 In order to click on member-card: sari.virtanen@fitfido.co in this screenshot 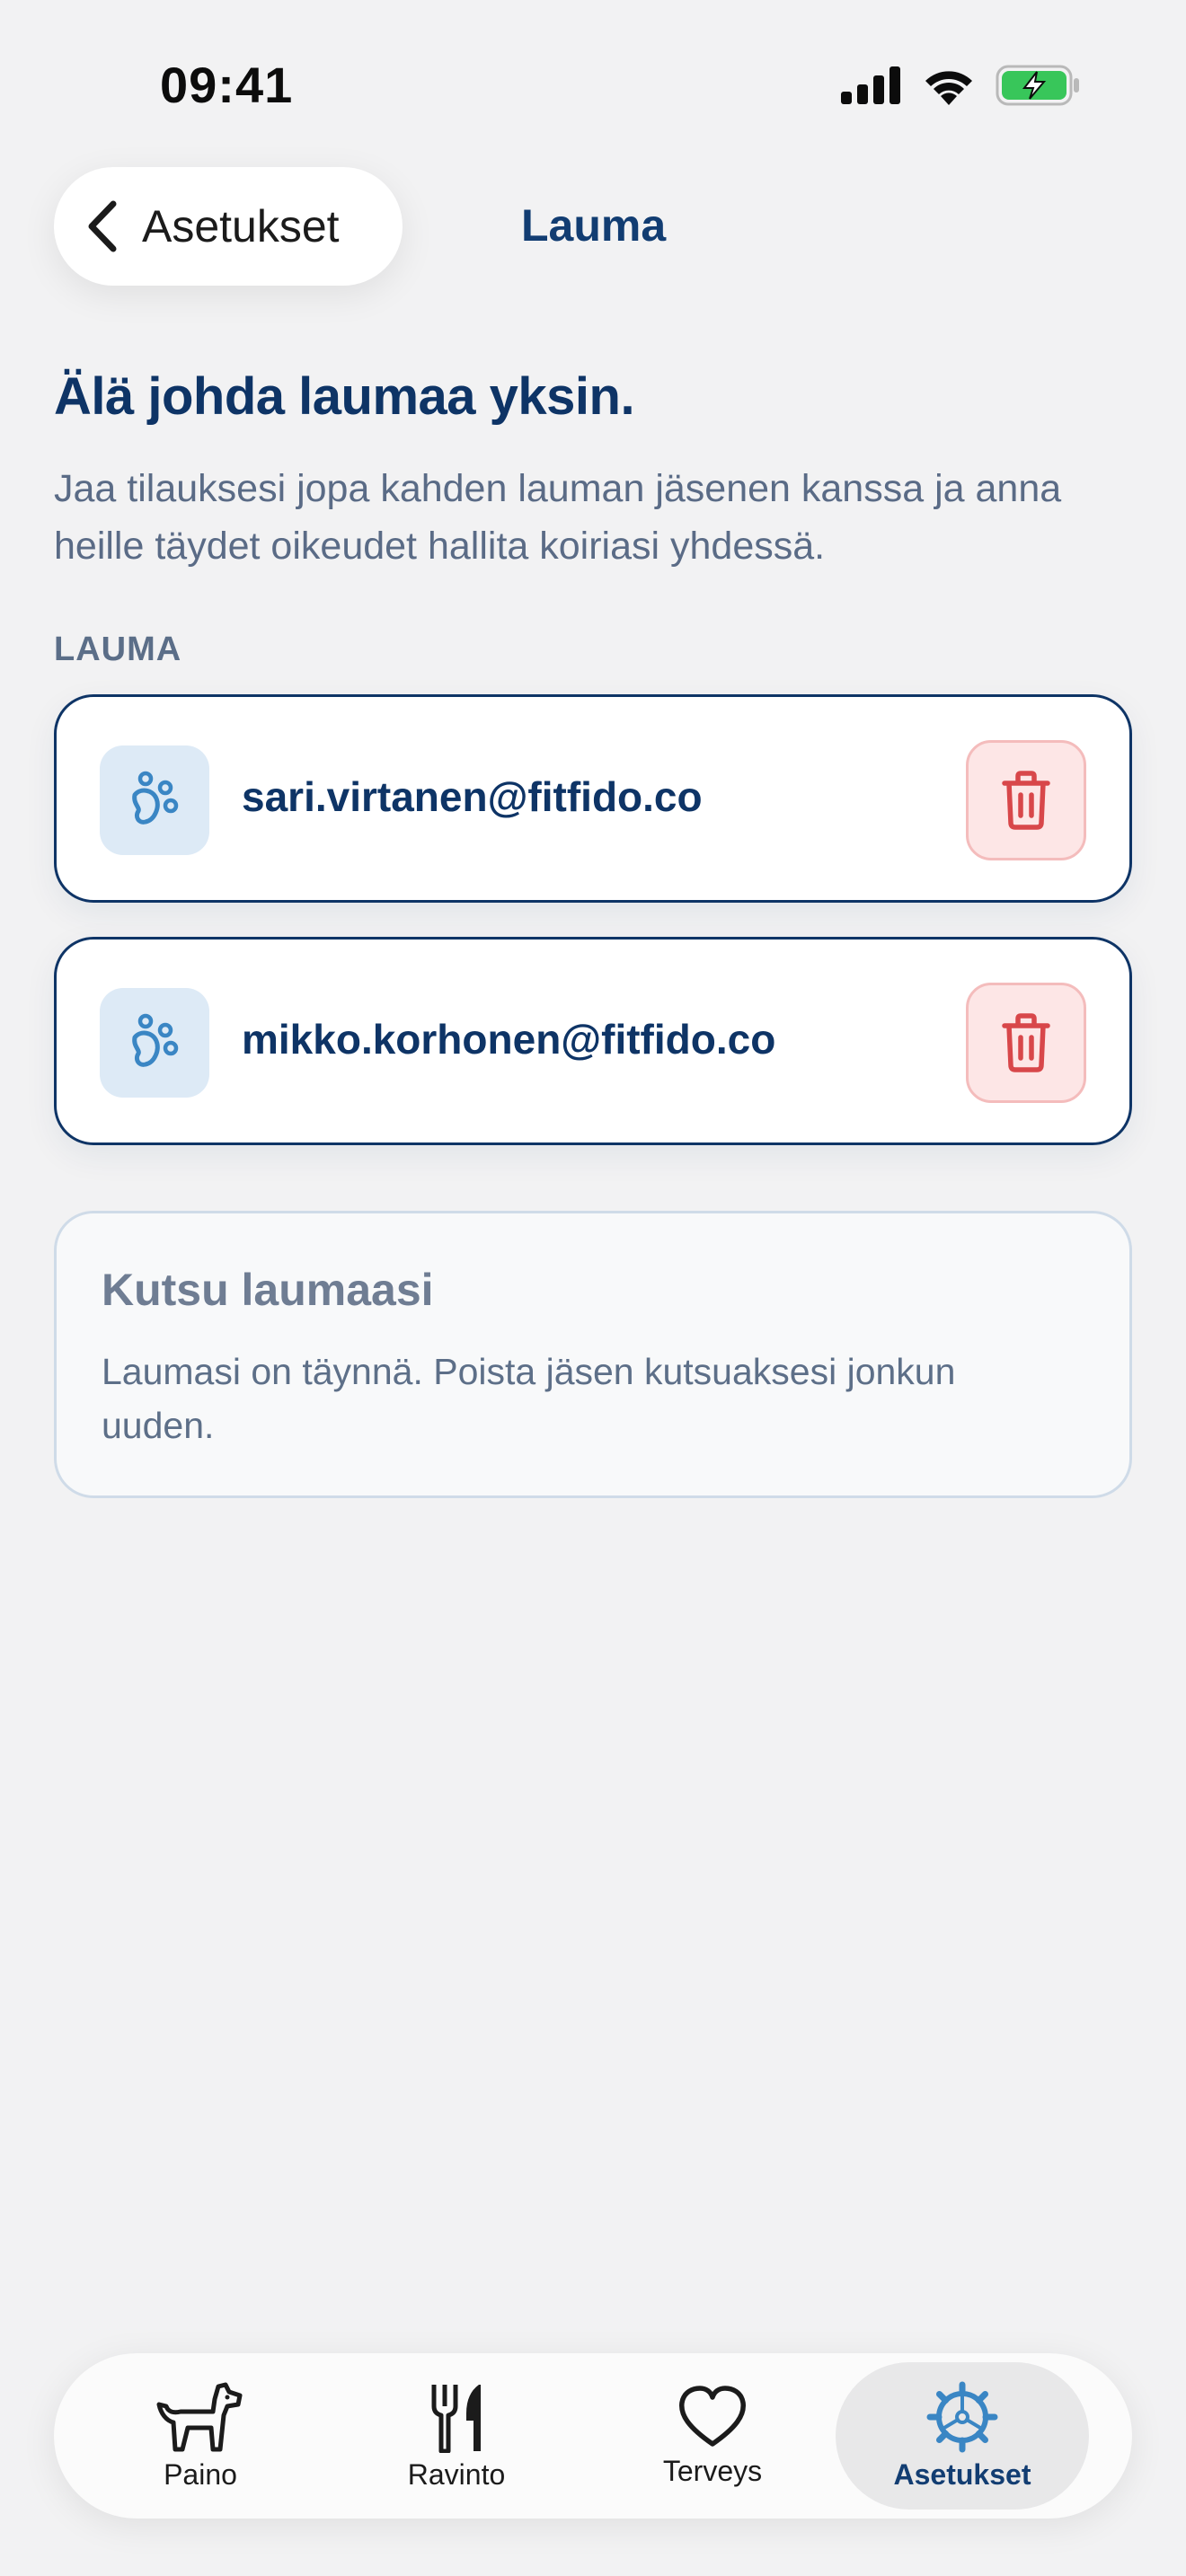, I will do `click(593, 798)`.